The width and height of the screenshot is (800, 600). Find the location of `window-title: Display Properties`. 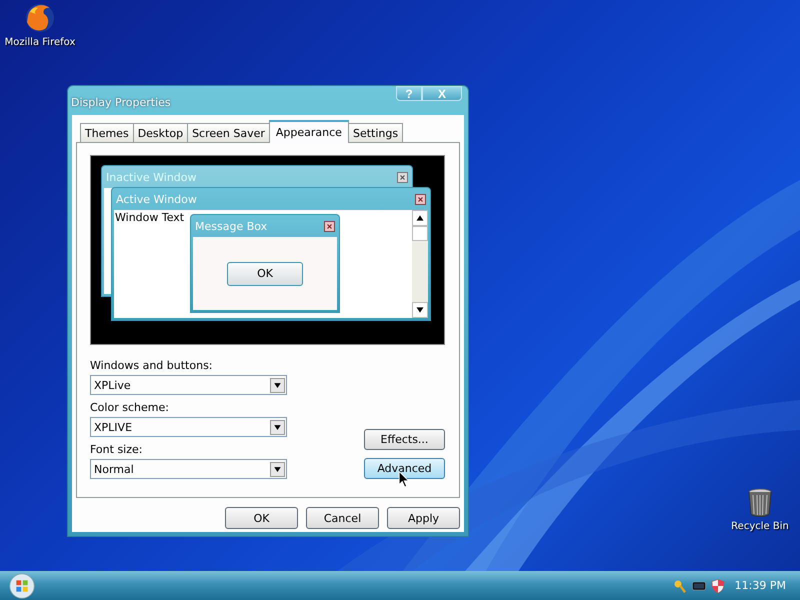

window-title: Display Properties is located at coordinates (121, 102).